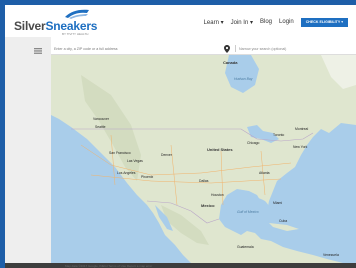 This screenshot has width=356, height=268. I want to click on brand-name-part1: Silver, so click(30, 26).